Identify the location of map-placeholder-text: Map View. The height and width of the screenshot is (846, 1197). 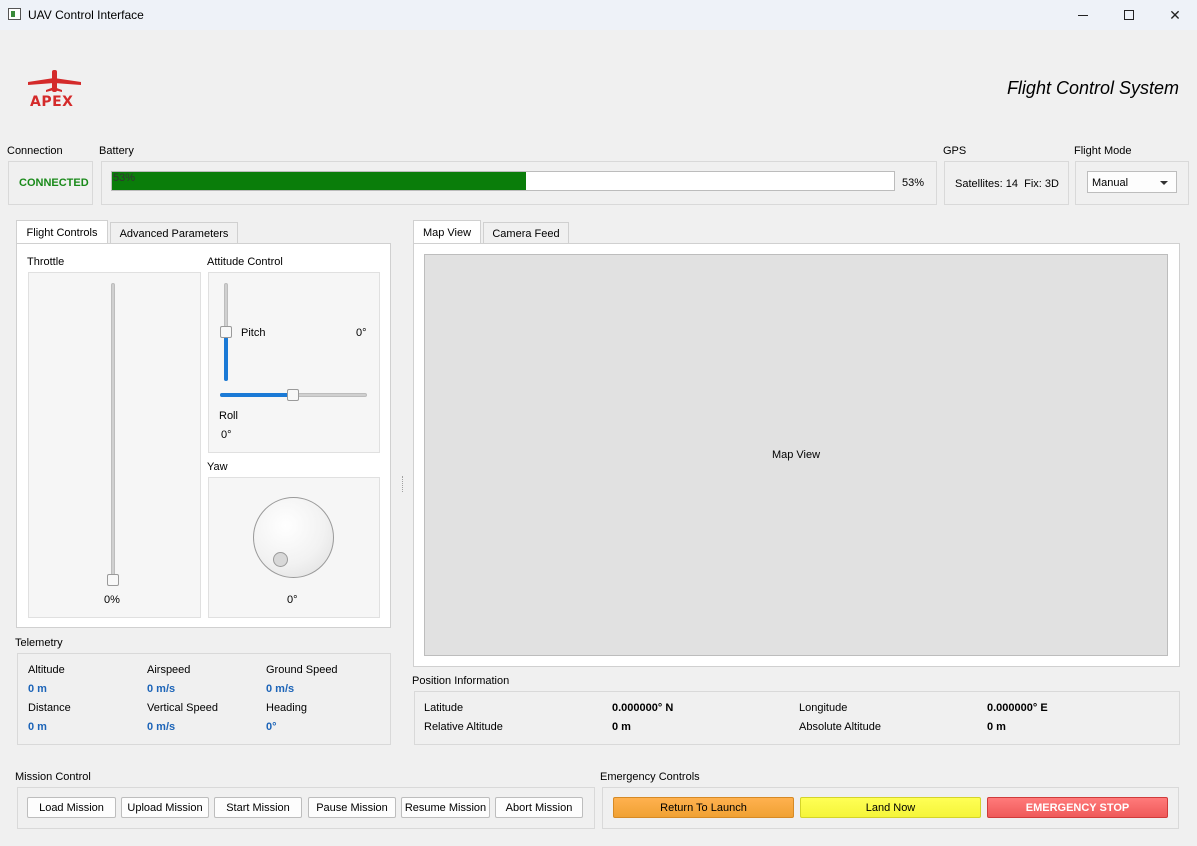
(796, 455).